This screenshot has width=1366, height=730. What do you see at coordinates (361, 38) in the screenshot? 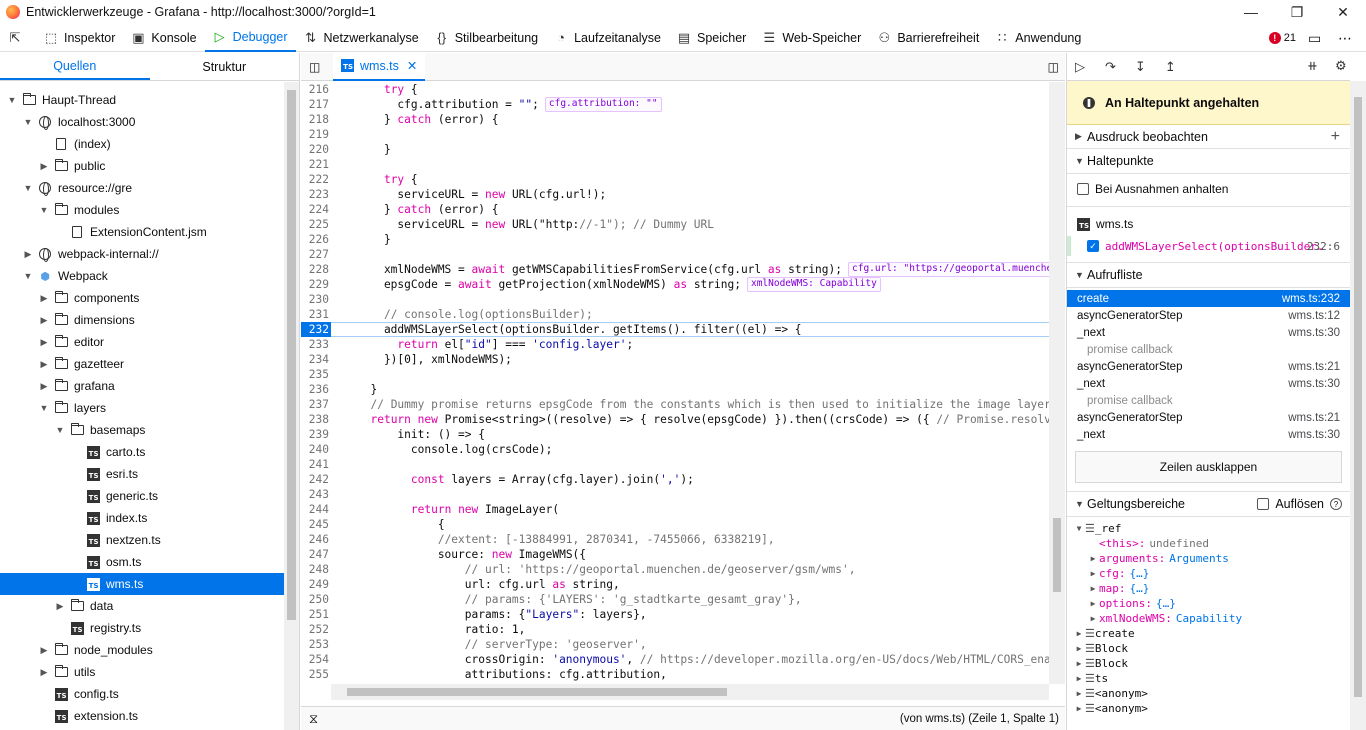
I see `tab-netzwerkanalyse: ⇅ Netzwerkanalyse` at bounding box center [361, 38].